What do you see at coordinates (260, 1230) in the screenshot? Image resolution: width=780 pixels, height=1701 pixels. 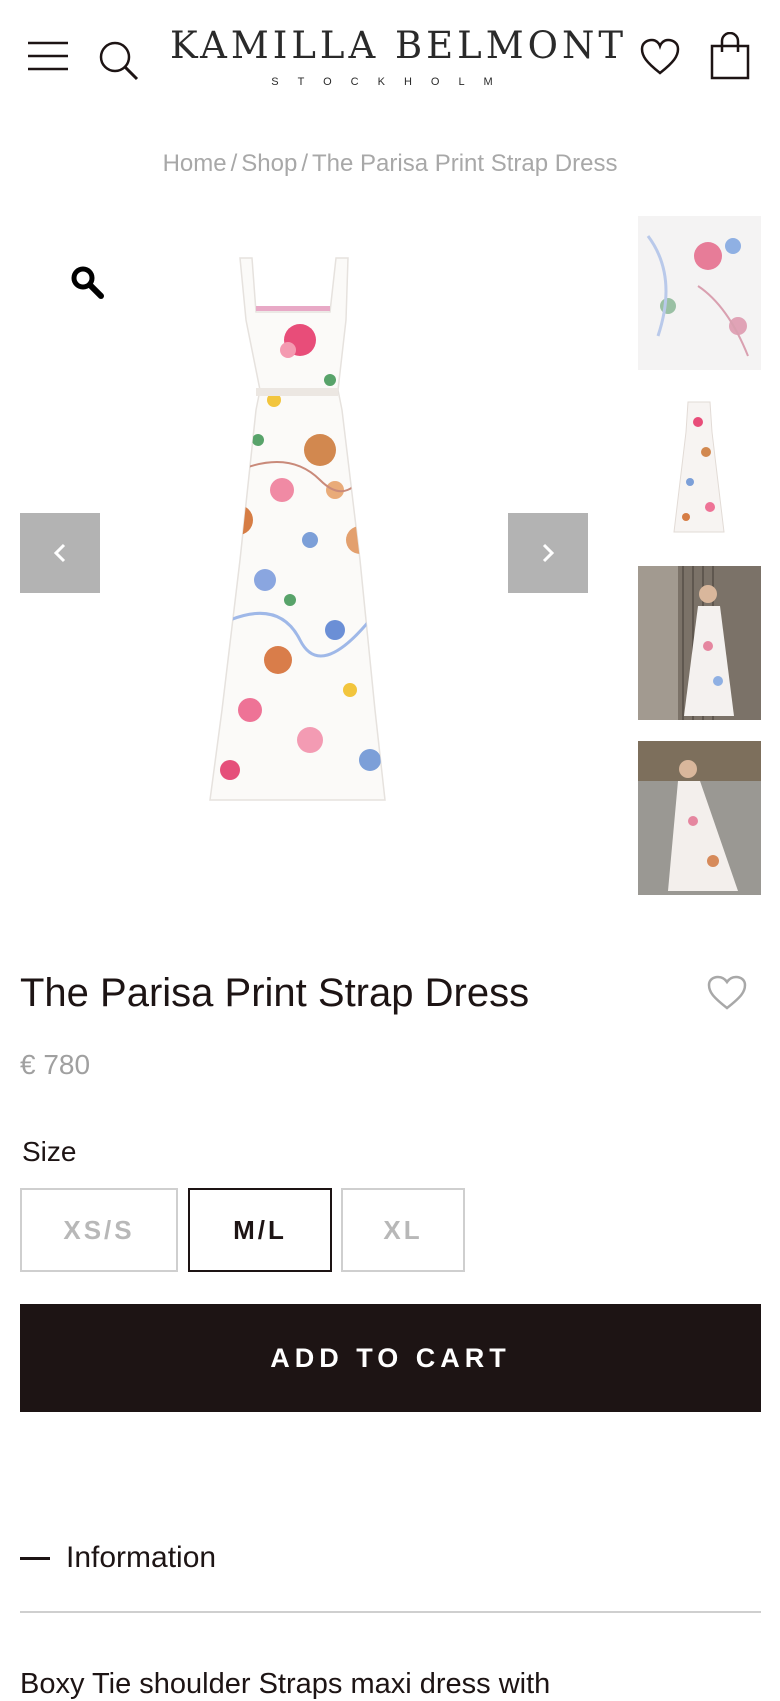 I see `size-option-m-l: M/L` at bounding box center [260, 1230].